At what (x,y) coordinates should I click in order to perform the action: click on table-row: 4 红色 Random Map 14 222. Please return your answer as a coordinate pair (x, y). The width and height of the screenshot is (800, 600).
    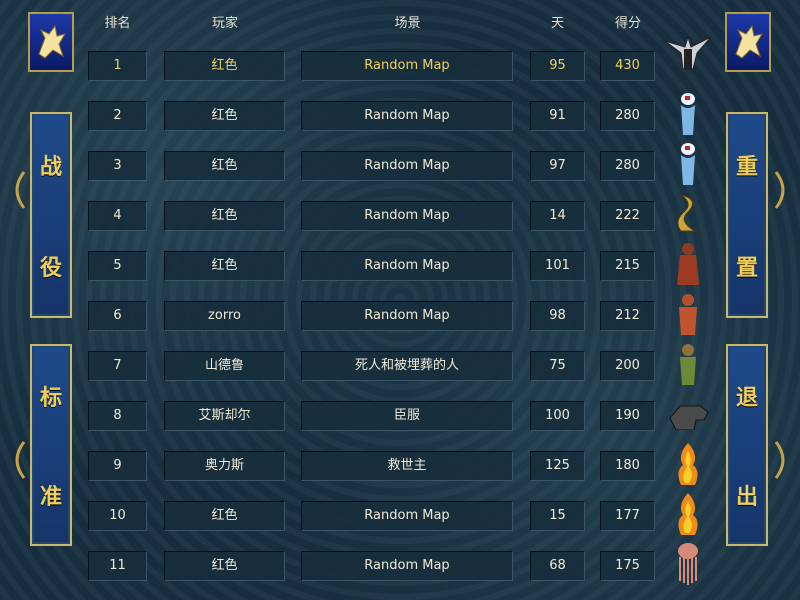
    Looking at the image, I should click on (400, 217).